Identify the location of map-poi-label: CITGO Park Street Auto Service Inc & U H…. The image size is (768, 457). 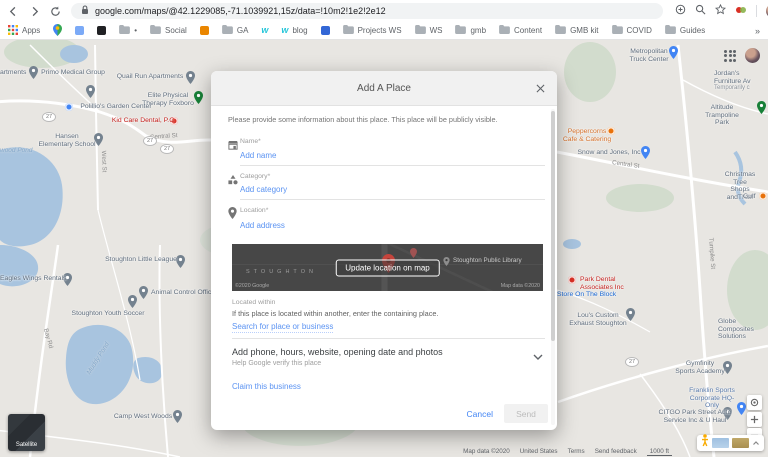
(695, 416).